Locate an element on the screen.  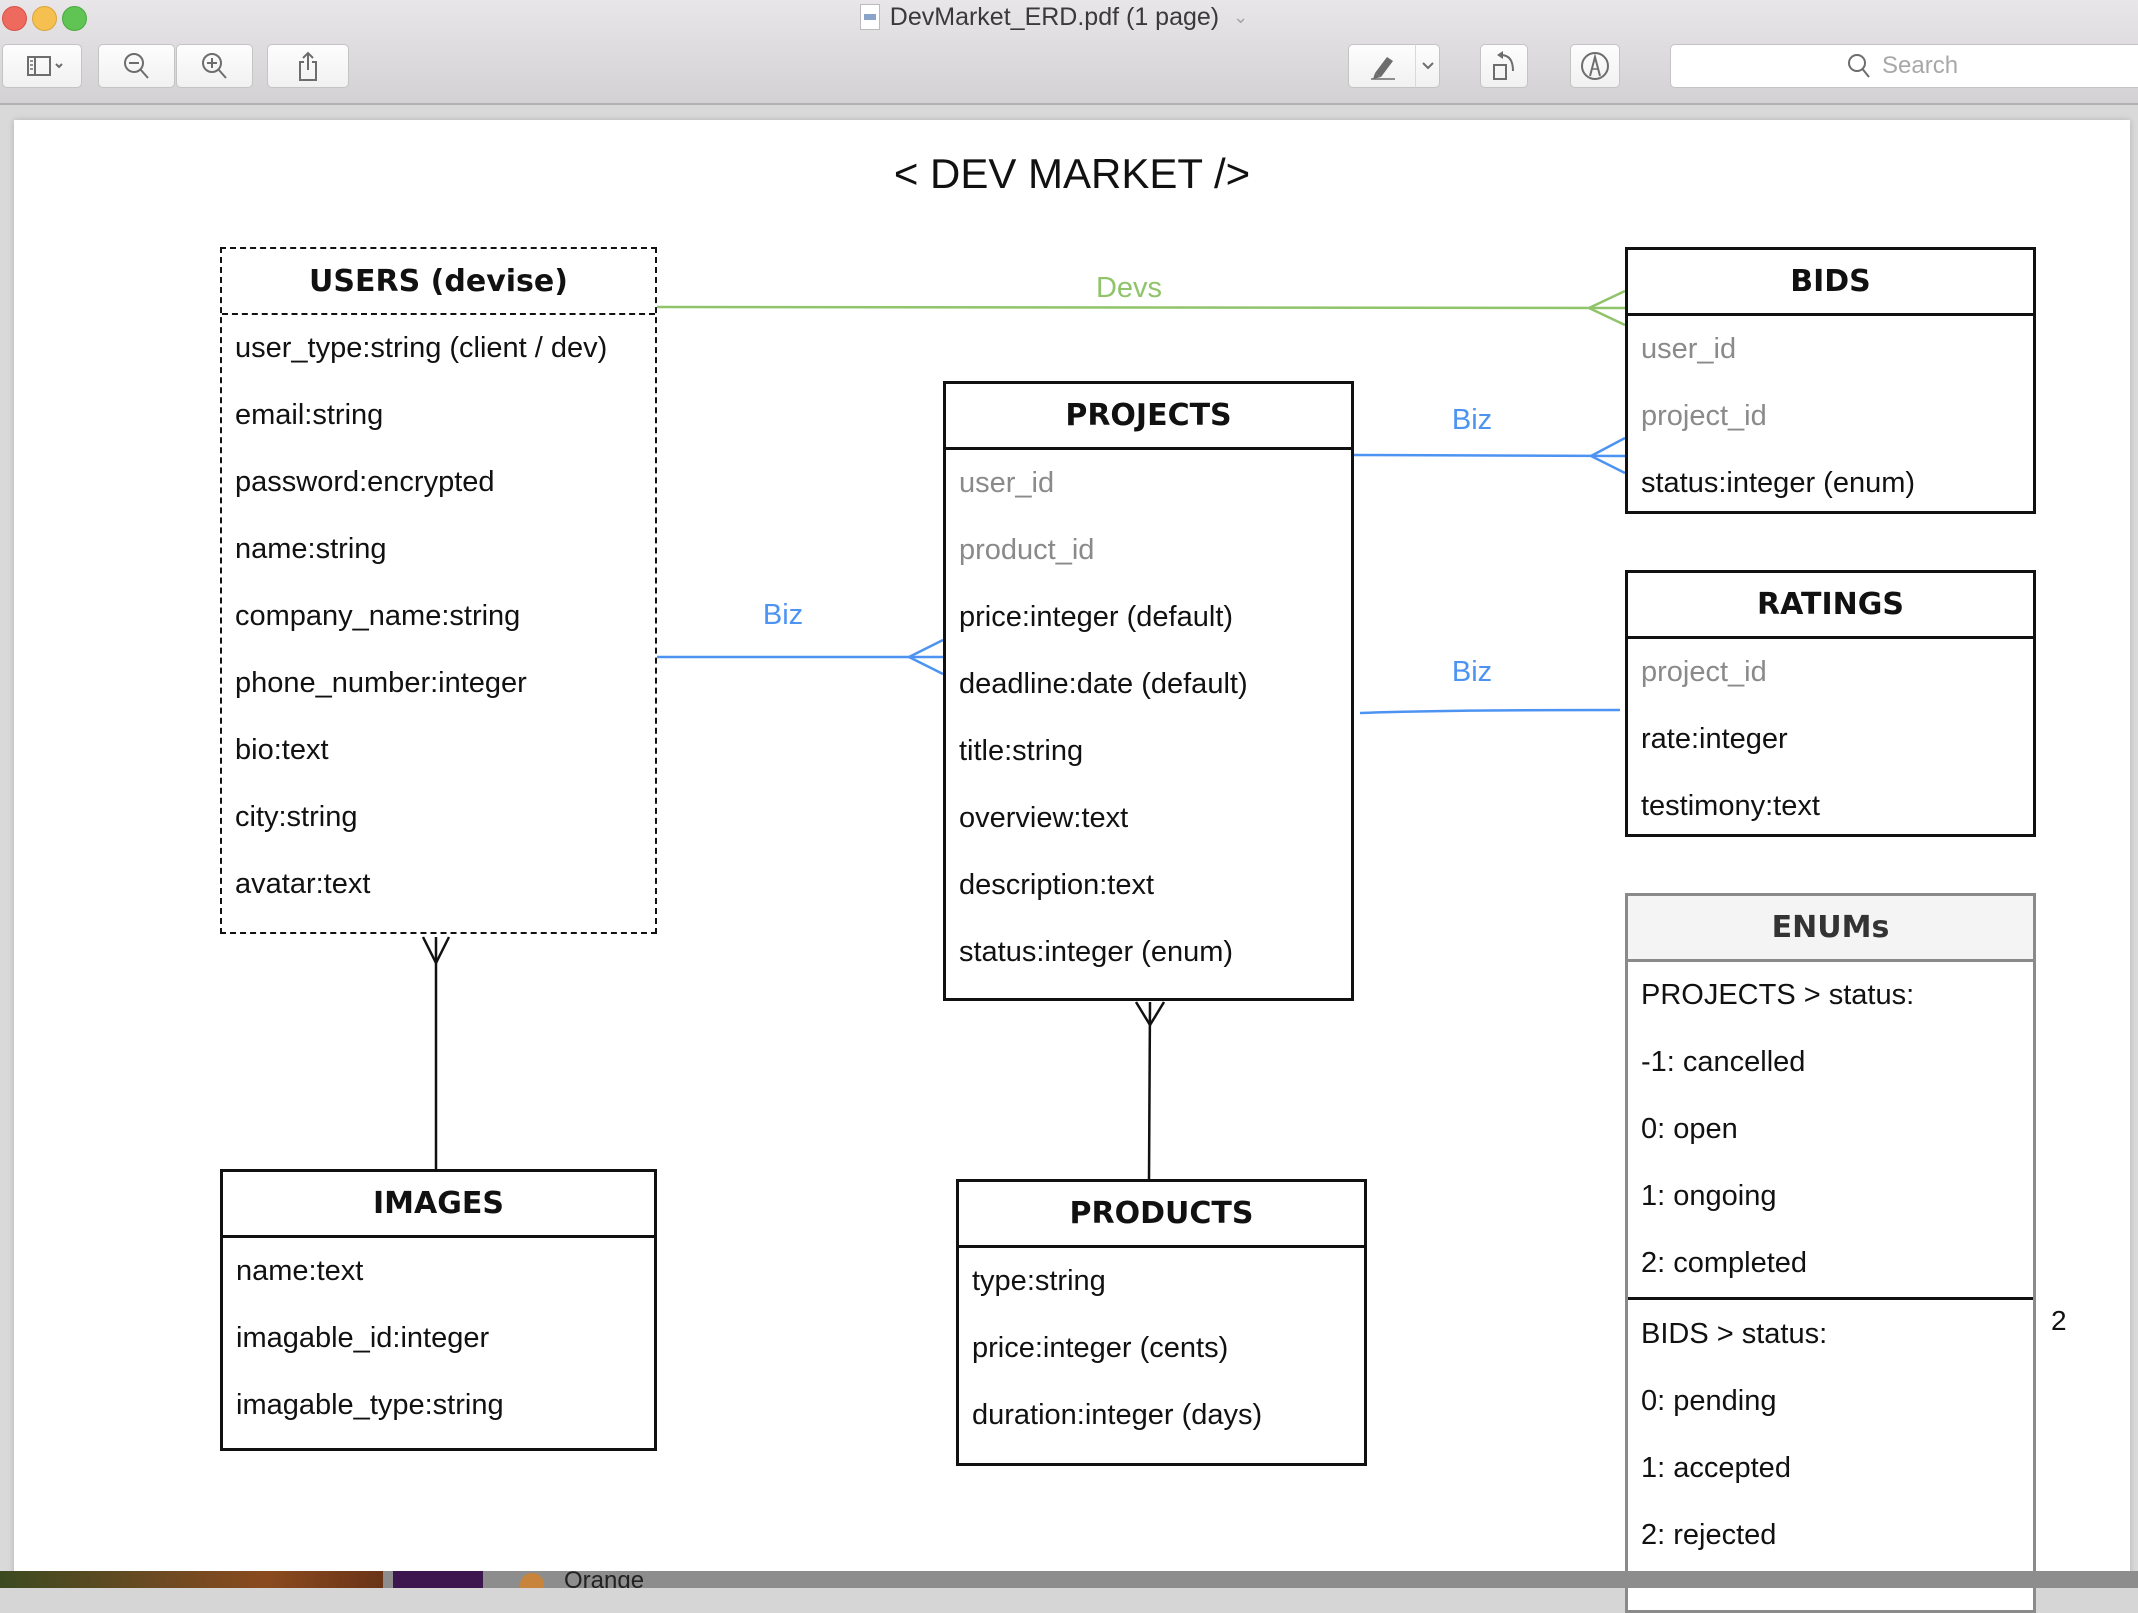
enum-value: 0: open is located at coordinates (1689, 1129).